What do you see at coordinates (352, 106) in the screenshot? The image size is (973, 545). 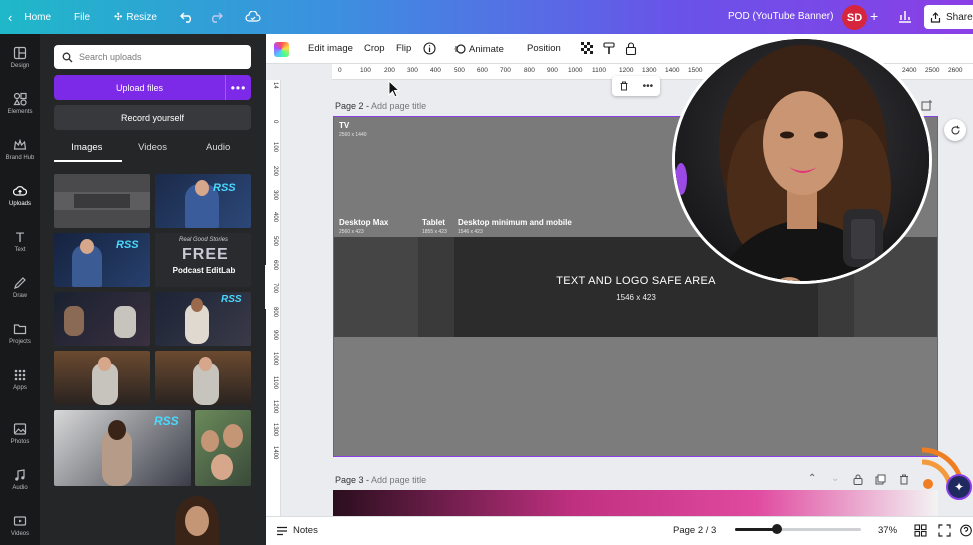 I see `page-2-label: Page 2 -` at bounding box center [352, 106].